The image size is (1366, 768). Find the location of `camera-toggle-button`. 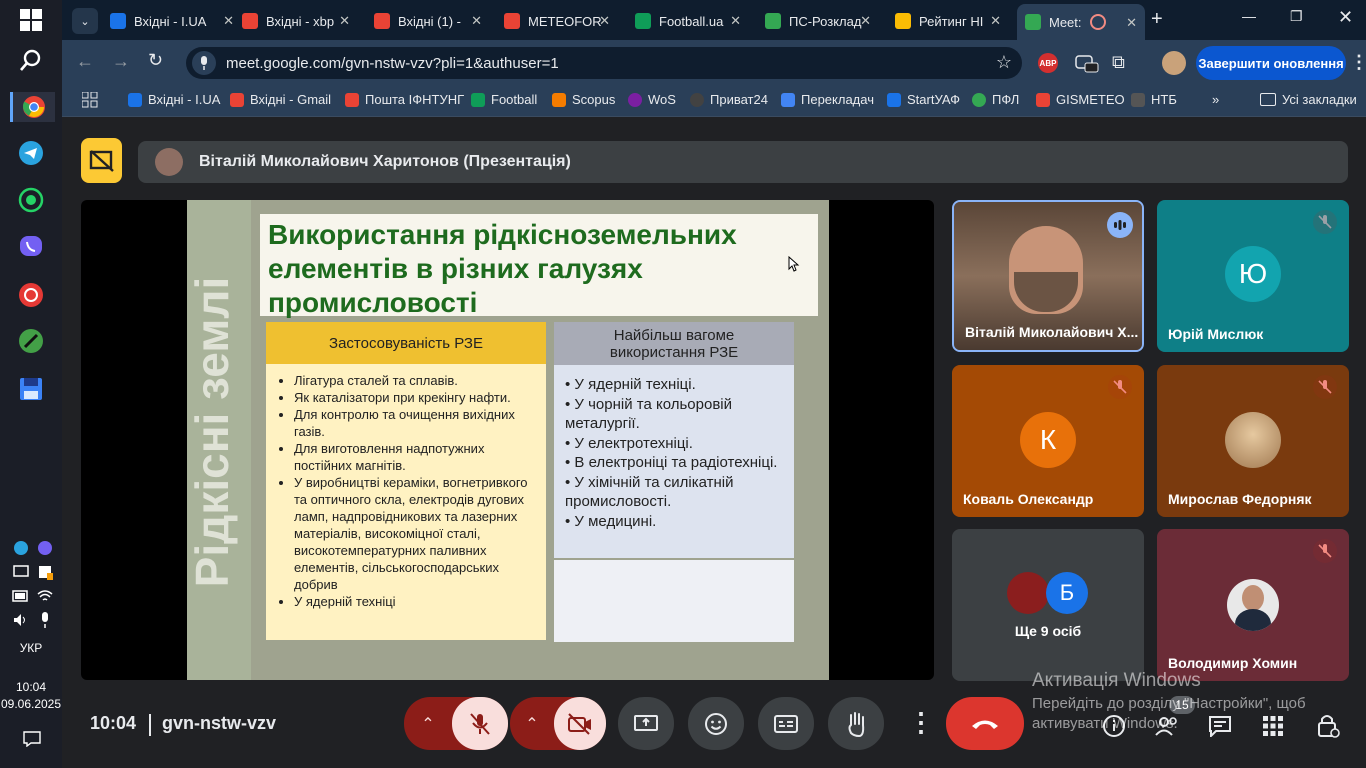

camera-toggle-button is located at coordinates (580, 723).